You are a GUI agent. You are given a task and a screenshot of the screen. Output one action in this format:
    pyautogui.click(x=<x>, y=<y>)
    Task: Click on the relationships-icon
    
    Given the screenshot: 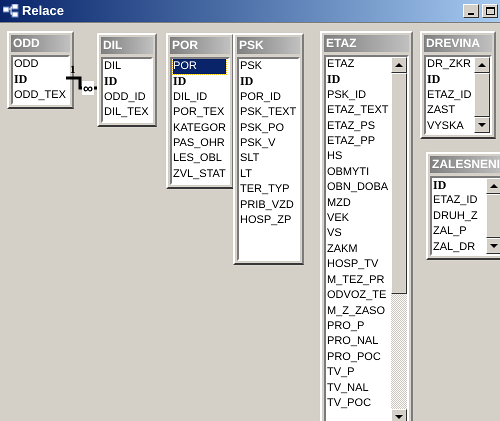 What is the action you would take?
    pyautogui.click(x=11, y=11)
    